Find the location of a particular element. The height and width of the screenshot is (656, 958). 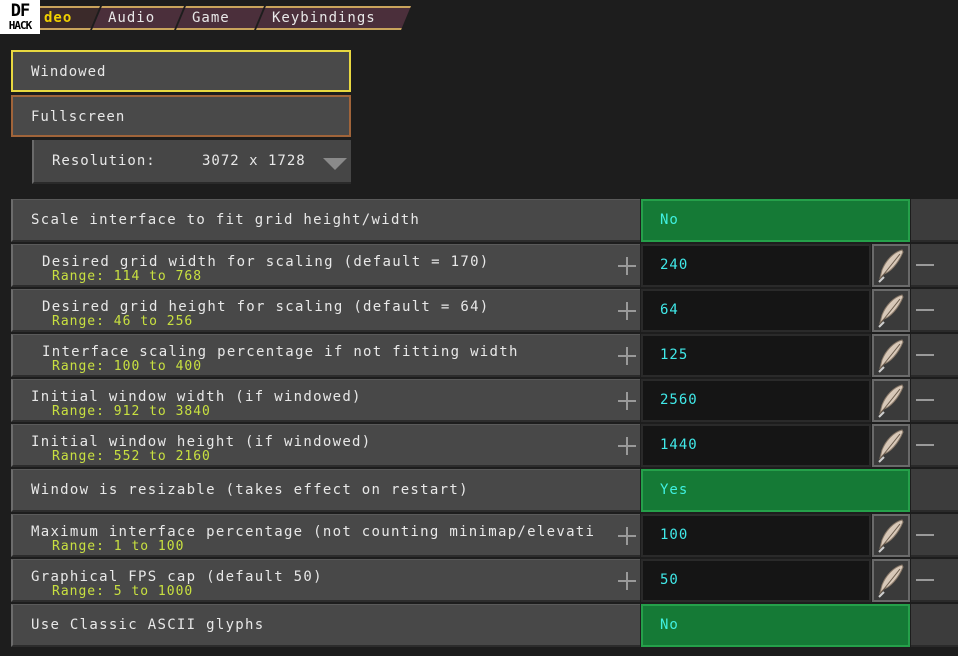

tab-video-label: deo is located at coordinates (58, 18).